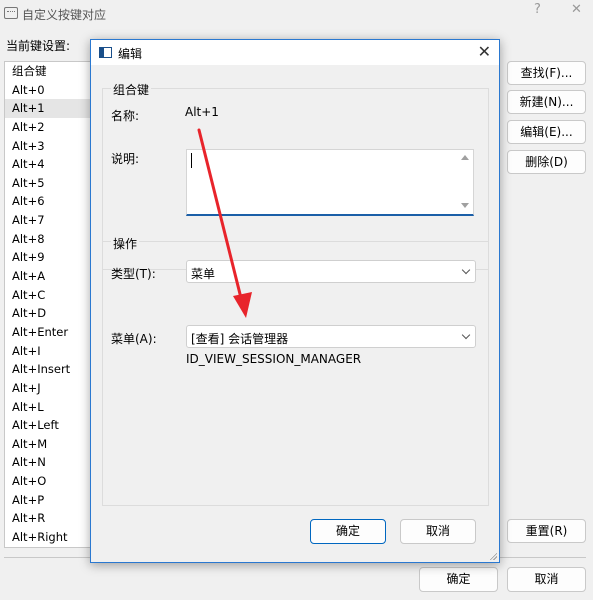  I want to click on list-item: Alt+P, so click(49, 500).